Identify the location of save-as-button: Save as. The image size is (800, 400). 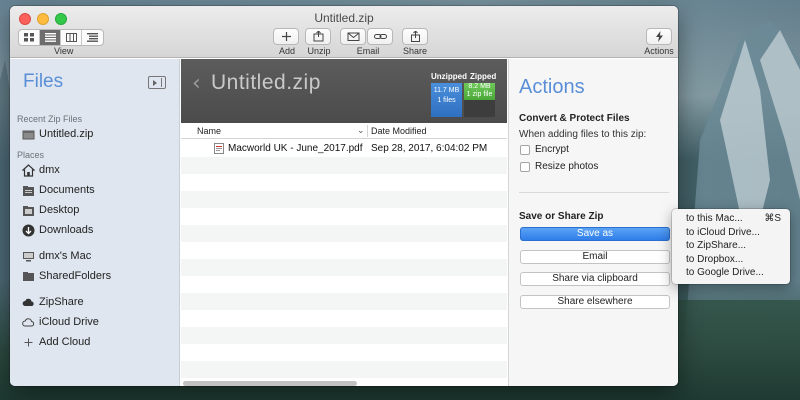
(595, 234).